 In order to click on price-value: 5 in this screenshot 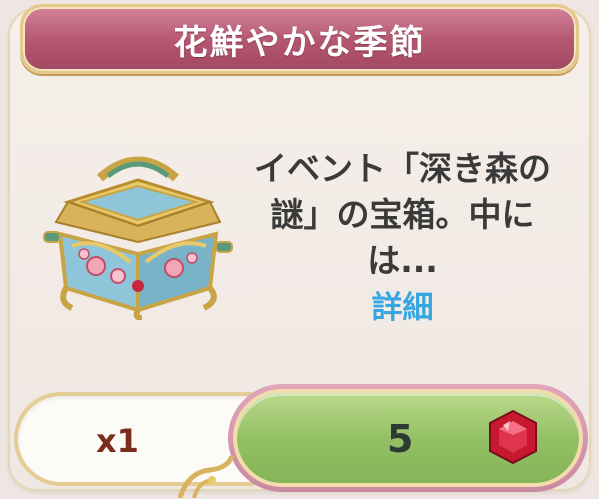, I will do `click(400, 439)`.